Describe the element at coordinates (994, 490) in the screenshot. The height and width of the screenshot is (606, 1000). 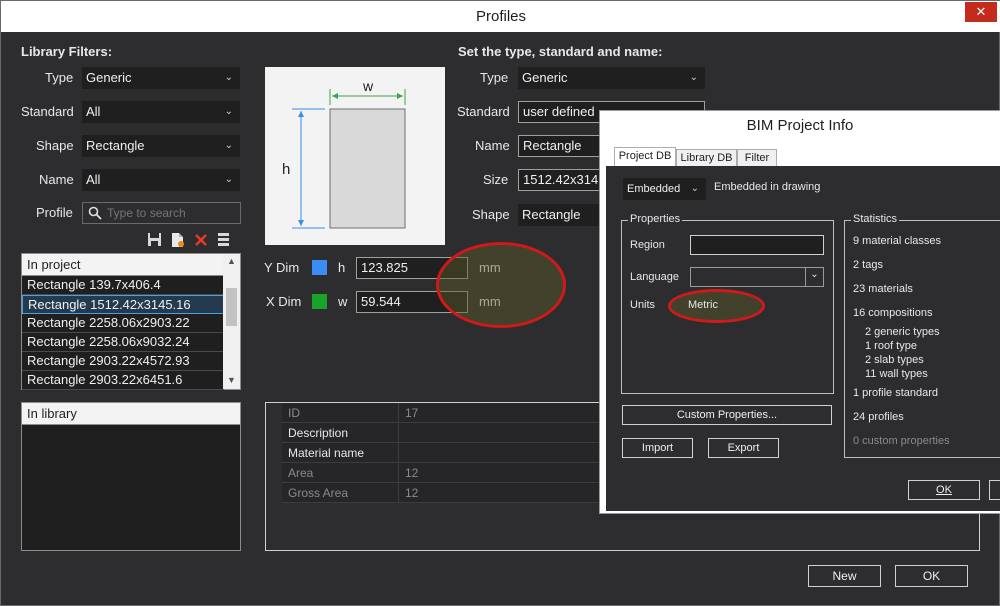
I see `bim-cancel-button` at that location.